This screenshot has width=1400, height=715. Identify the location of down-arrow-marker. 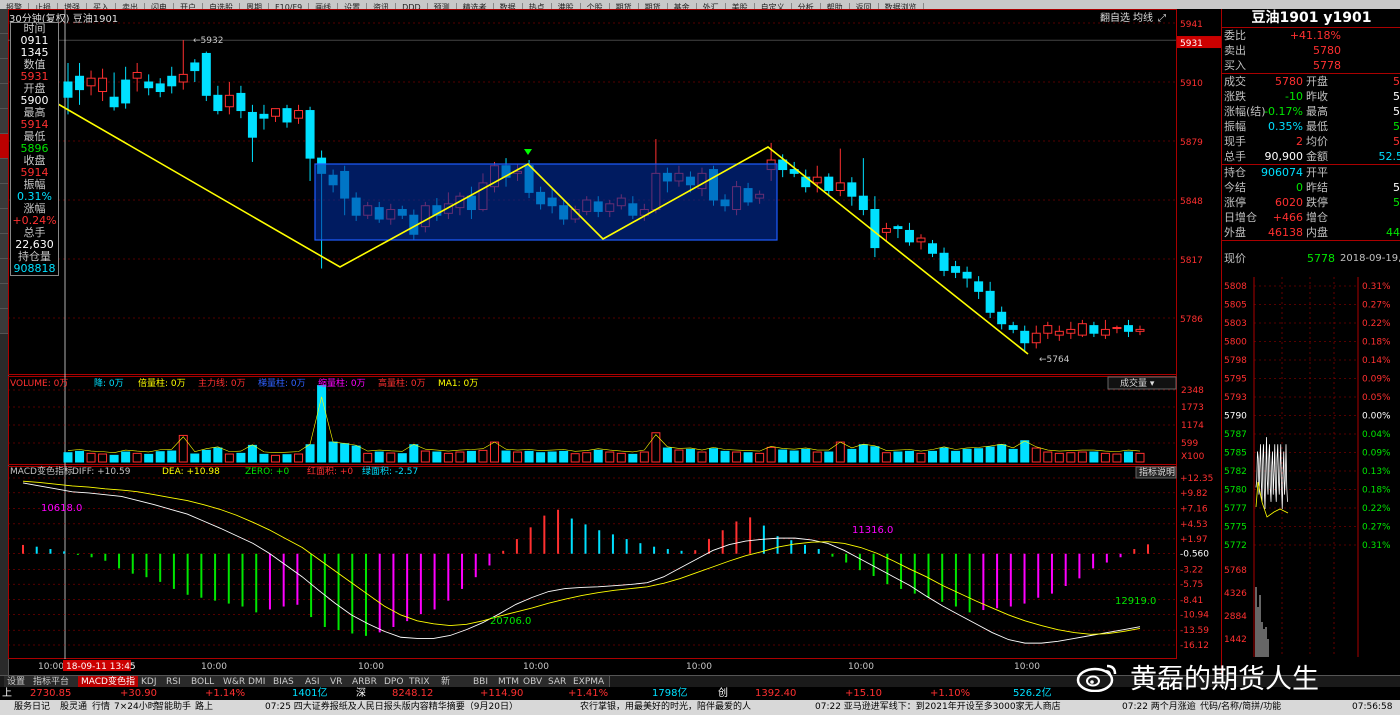
(528, 152).